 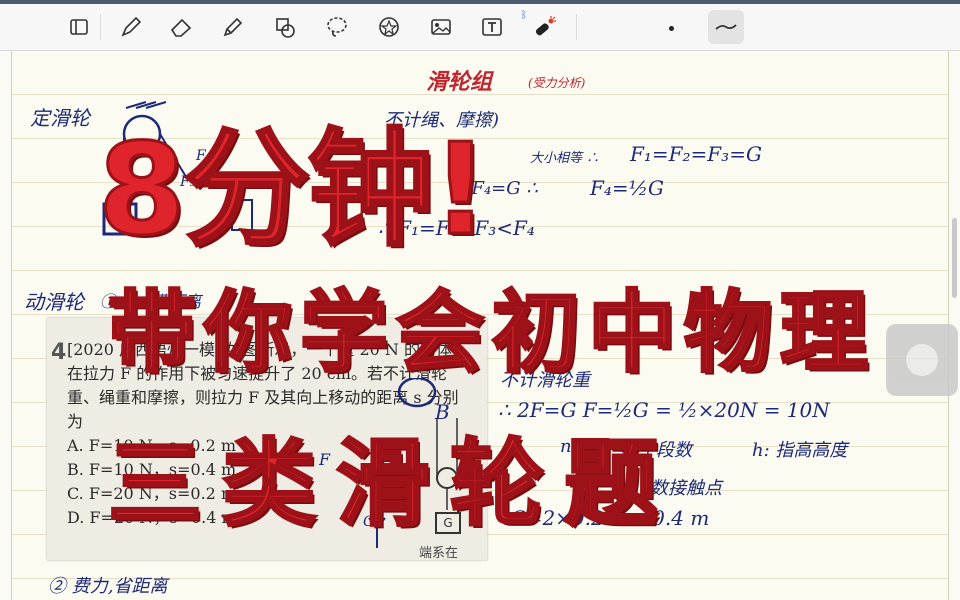 I want to click on bluetooth-icon: ᛒ, so click(x=524, y=15).